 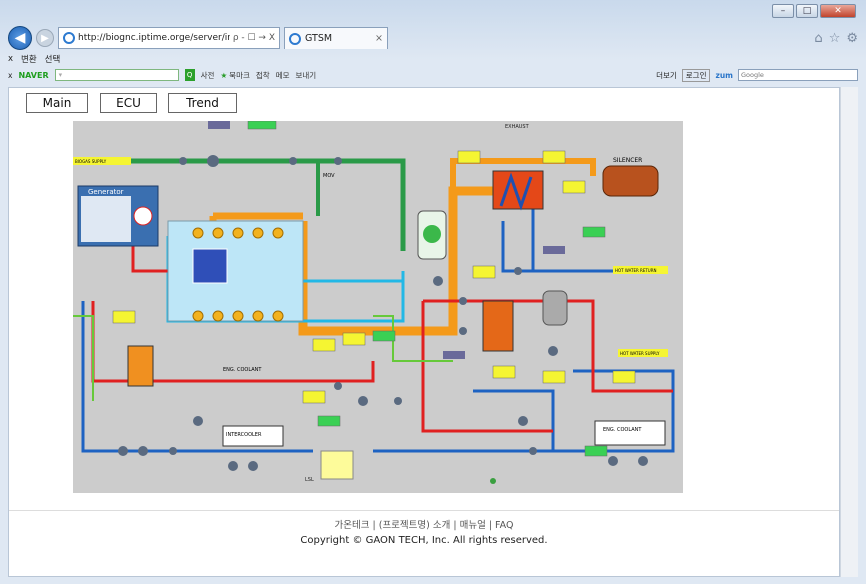 I want to click on gear-icon: ⚙, so click(x=852, y=38).